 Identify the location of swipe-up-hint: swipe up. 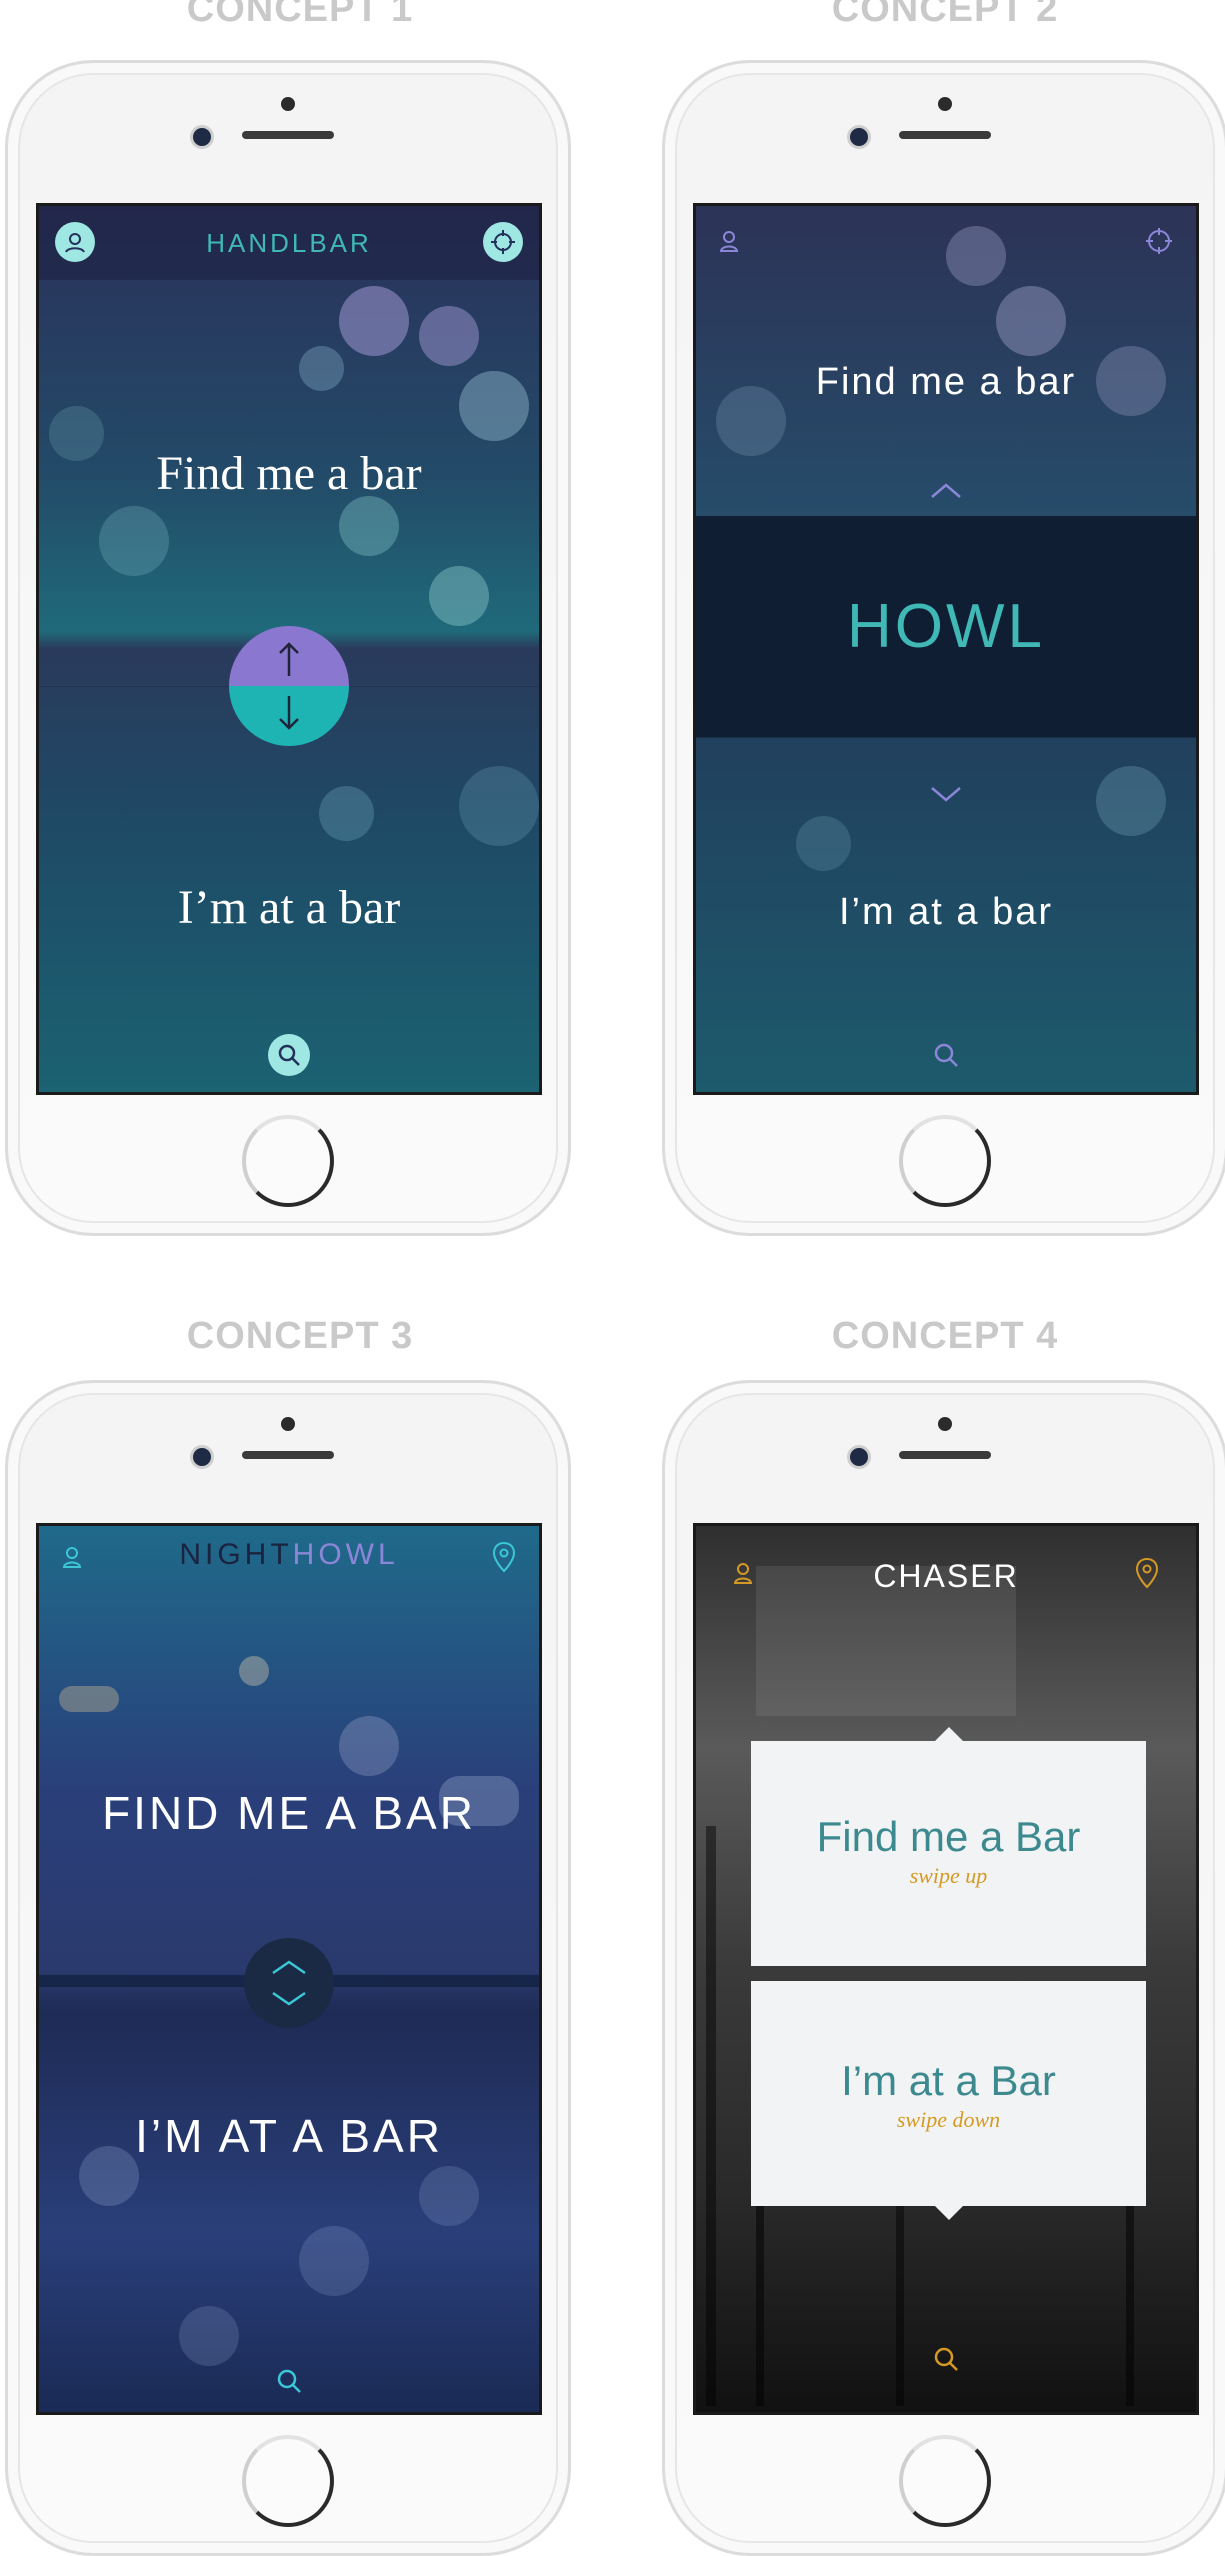
(948, 1875).